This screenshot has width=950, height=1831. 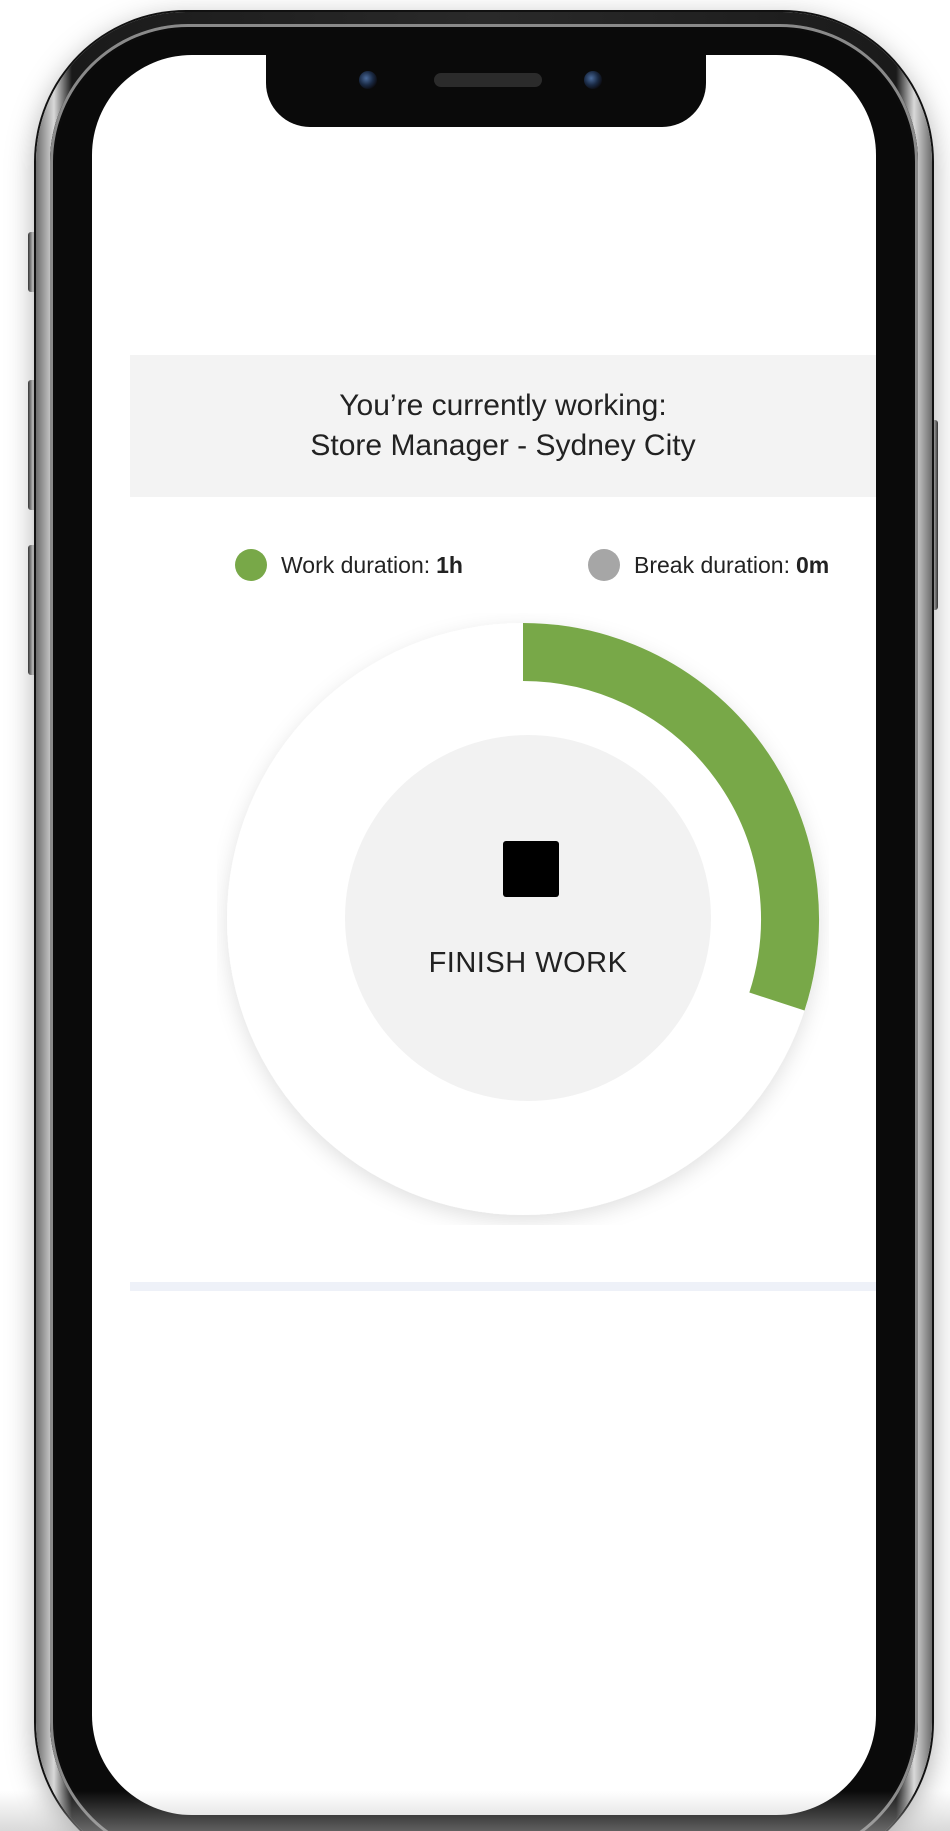 What do you see at coordinates (475, 1811) in the screenshot?
I see `floor-shadow` at bounding box center [475, 1811].